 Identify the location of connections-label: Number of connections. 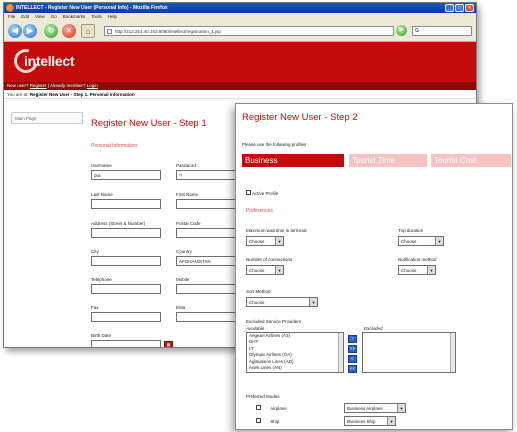
(269, 259).